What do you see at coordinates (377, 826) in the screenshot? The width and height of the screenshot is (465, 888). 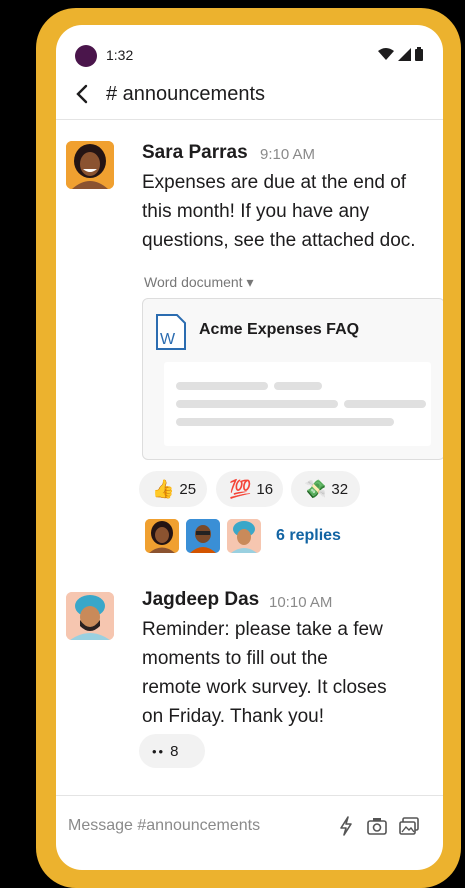 I see `camera-icon` at bounding box center [377, 826].